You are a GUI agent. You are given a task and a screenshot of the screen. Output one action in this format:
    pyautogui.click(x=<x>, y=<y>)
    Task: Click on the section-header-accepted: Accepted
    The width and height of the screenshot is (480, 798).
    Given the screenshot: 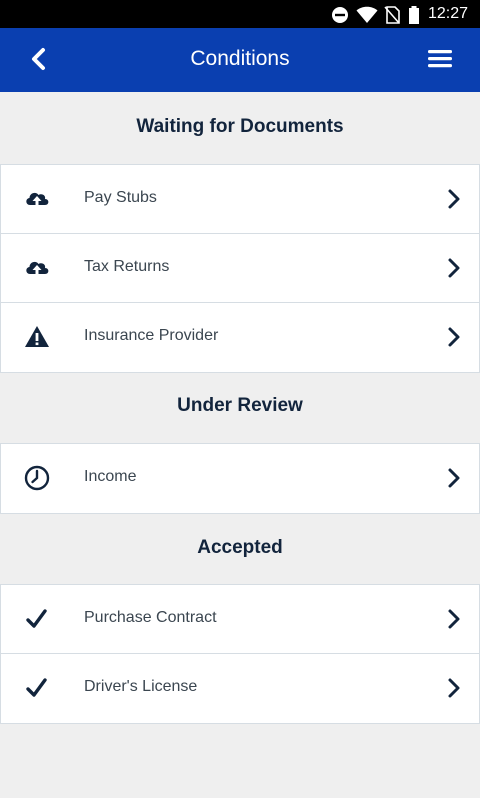 What is the action you would take?
    pyautogui.click(x=240, y=547)
    